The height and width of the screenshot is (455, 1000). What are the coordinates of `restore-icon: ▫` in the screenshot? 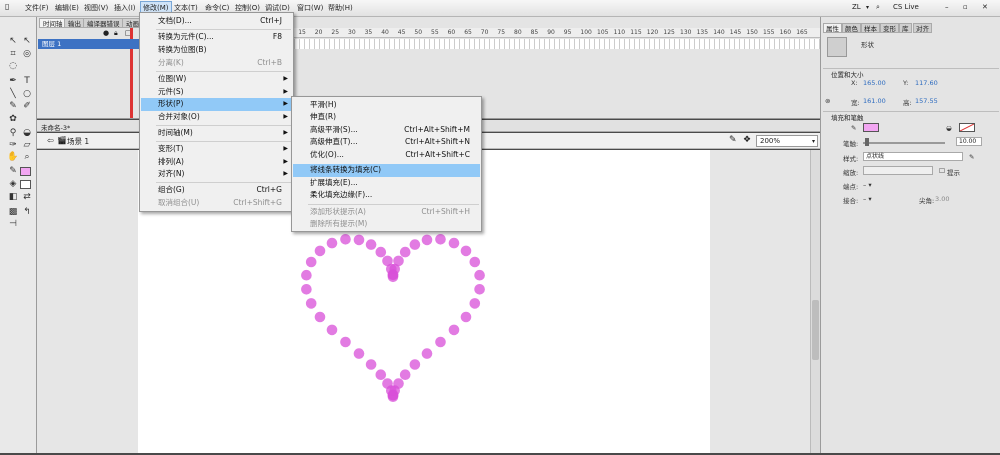 It's located at (965, 7).